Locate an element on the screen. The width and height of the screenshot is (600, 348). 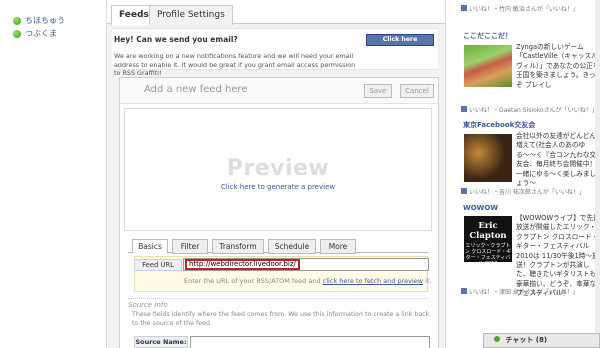
save-button: Save is located at coordinates (378, 91).